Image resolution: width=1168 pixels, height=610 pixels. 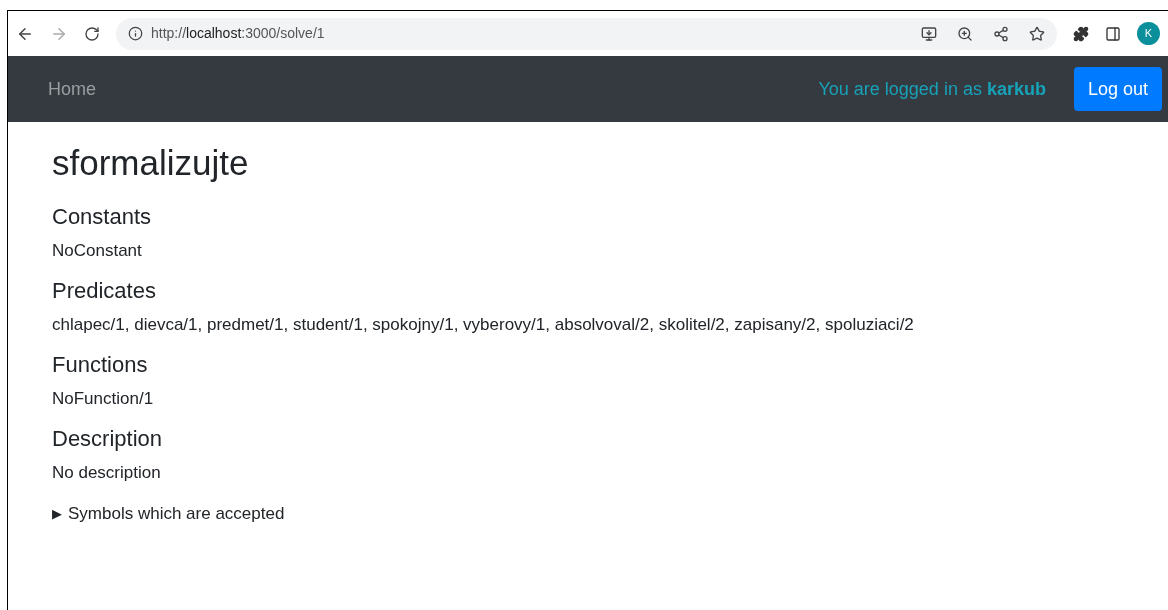 What do you see at coordinates (135, 33) in the screenshot?
I see `info-icon` at bounding box center [135, 33].